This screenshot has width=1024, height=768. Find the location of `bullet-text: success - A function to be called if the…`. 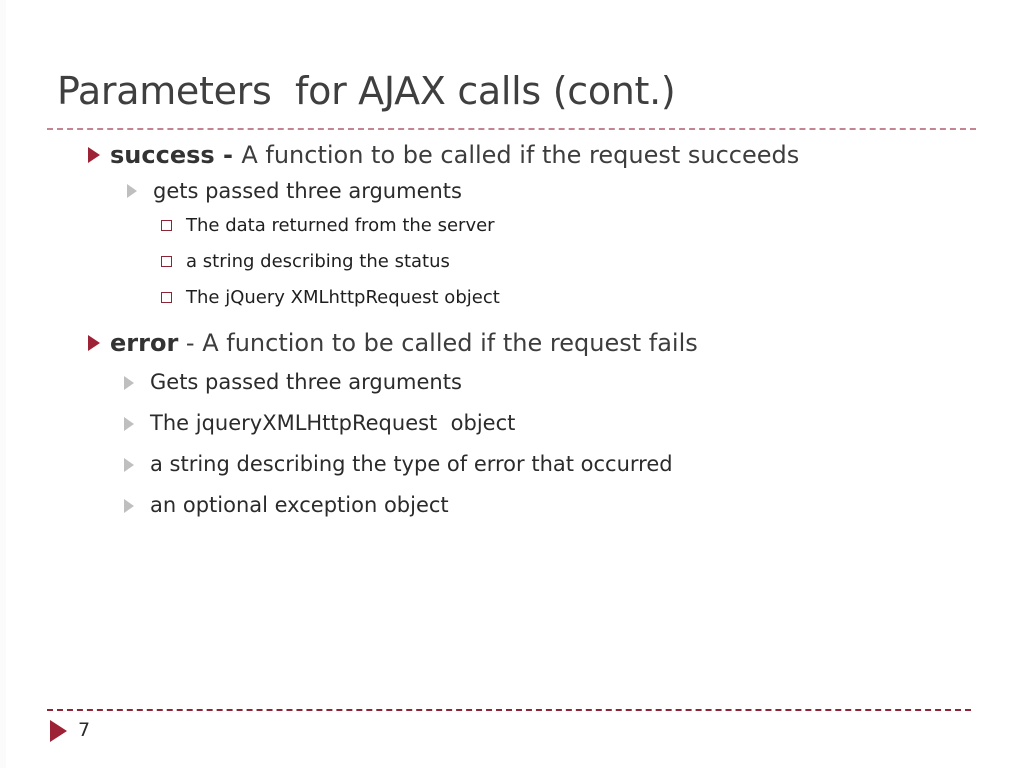

bullet-text: success - A function to be called if the… is located at coordinates (454, 155).